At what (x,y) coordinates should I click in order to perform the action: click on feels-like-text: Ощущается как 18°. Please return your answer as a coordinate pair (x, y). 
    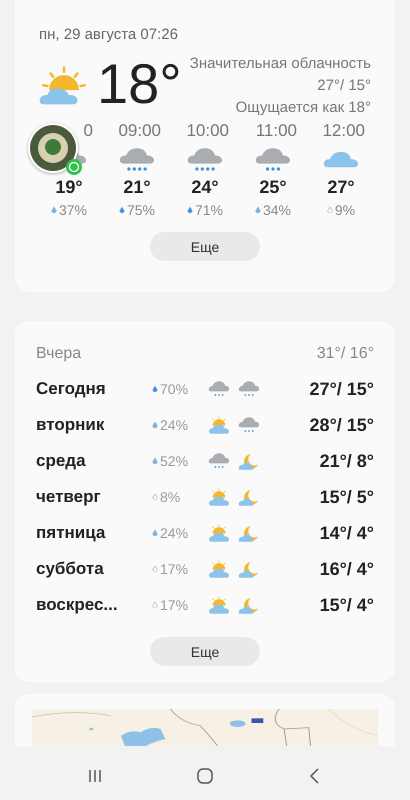
    Looking at the image, I should click on (302, 108).